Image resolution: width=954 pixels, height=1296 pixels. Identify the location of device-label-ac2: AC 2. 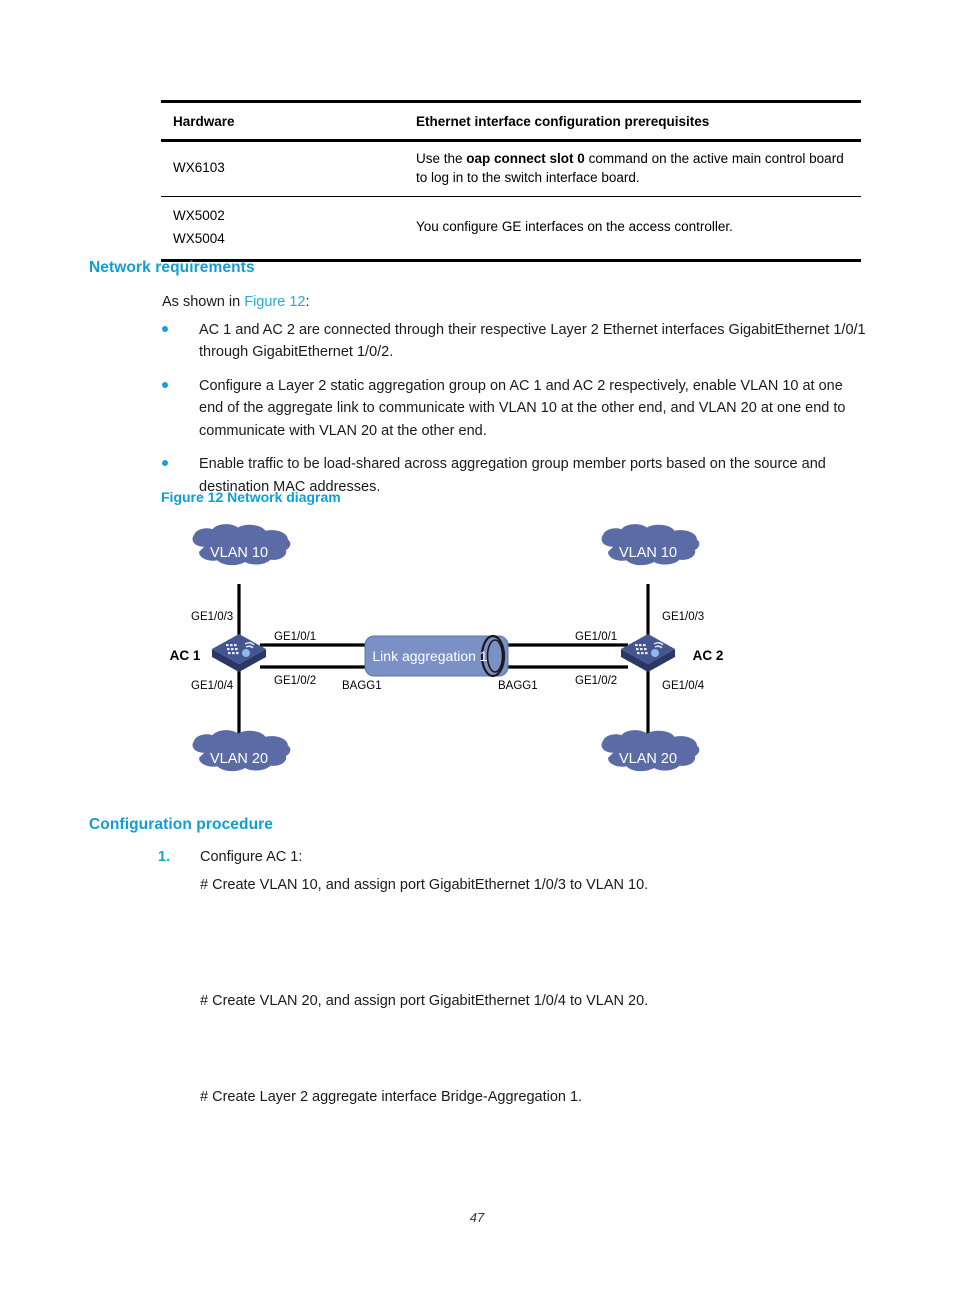
(708, 655).